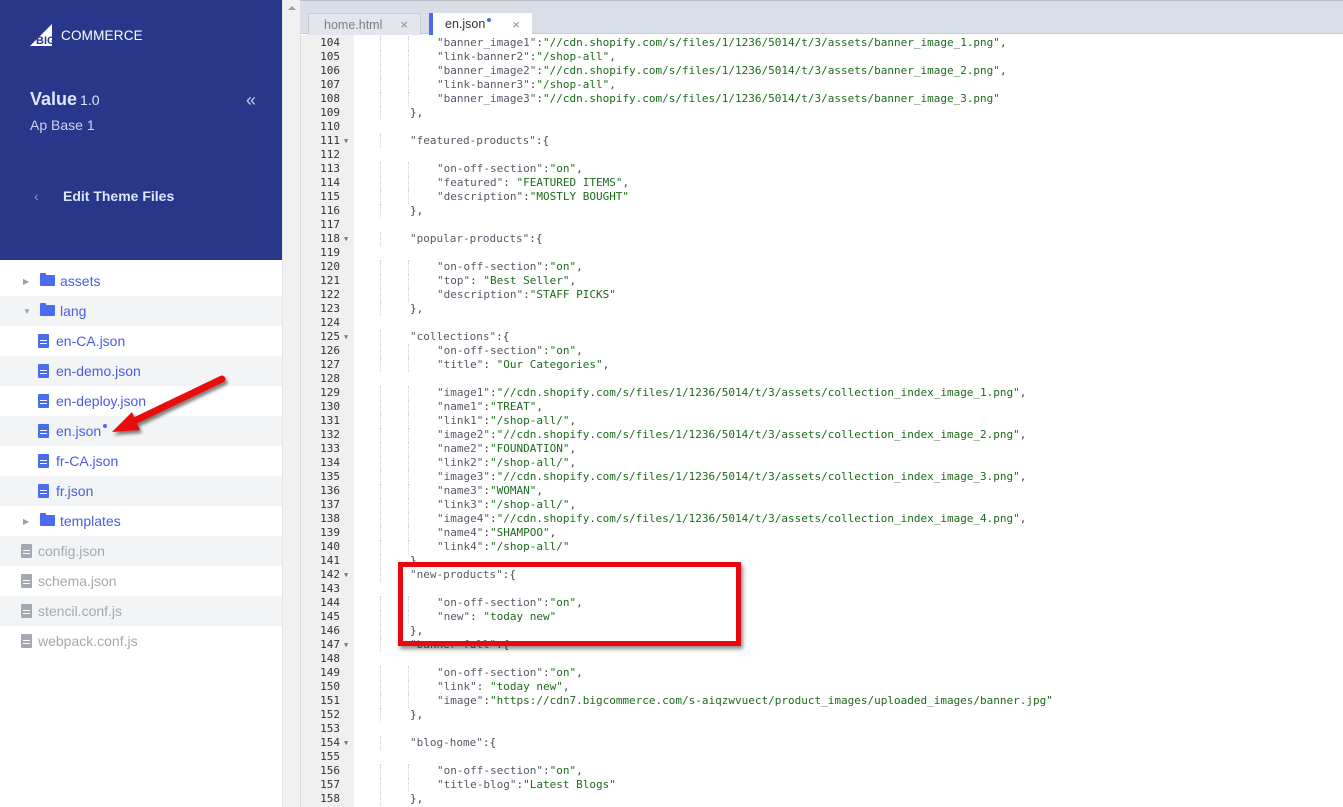 The height and width of the screenshot is (807, 1343). I want to click on code-line: 123},, so click(821, 309).